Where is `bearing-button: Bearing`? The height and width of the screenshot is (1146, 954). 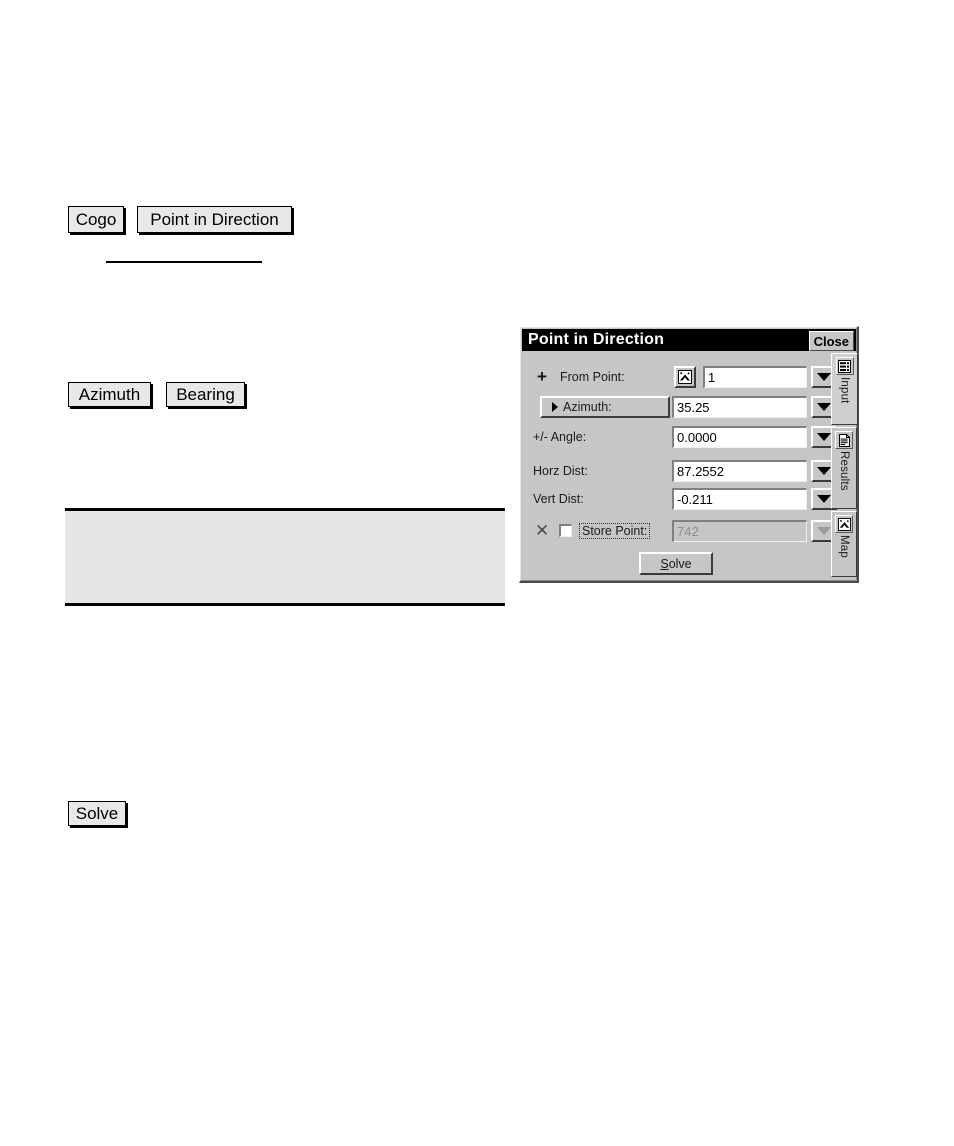 bearing-button: Bearing is located at coordinates (205, 394).